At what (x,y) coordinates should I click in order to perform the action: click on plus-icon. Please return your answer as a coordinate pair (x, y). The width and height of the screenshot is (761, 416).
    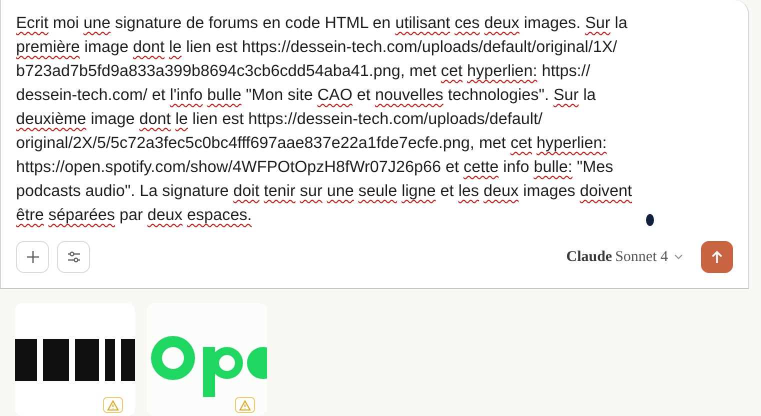
    Looking at the image, I should click on (33, 257).